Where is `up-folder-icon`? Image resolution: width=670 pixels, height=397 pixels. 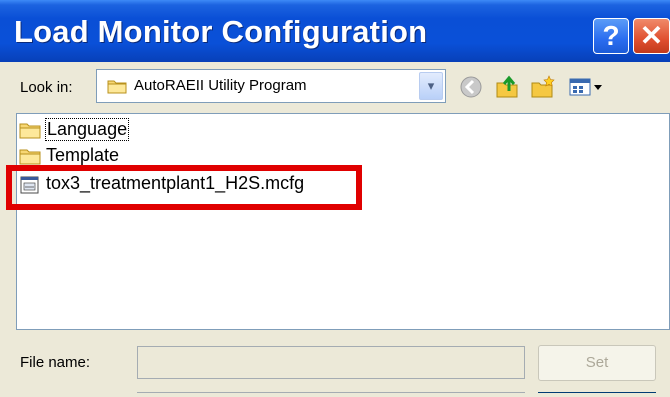 up-folder-icon is located at coordinates (507, 87).